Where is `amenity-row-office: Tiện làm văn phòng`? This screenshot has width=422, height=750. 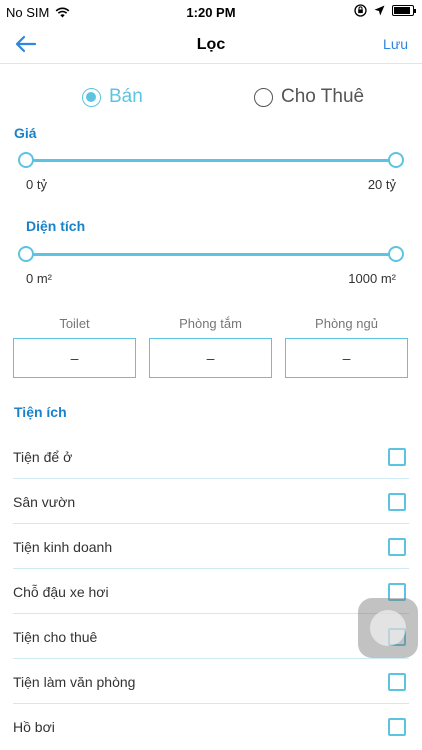 amenity-row-office: Tiện làm văn phòng is located at coordinates (211, 681).